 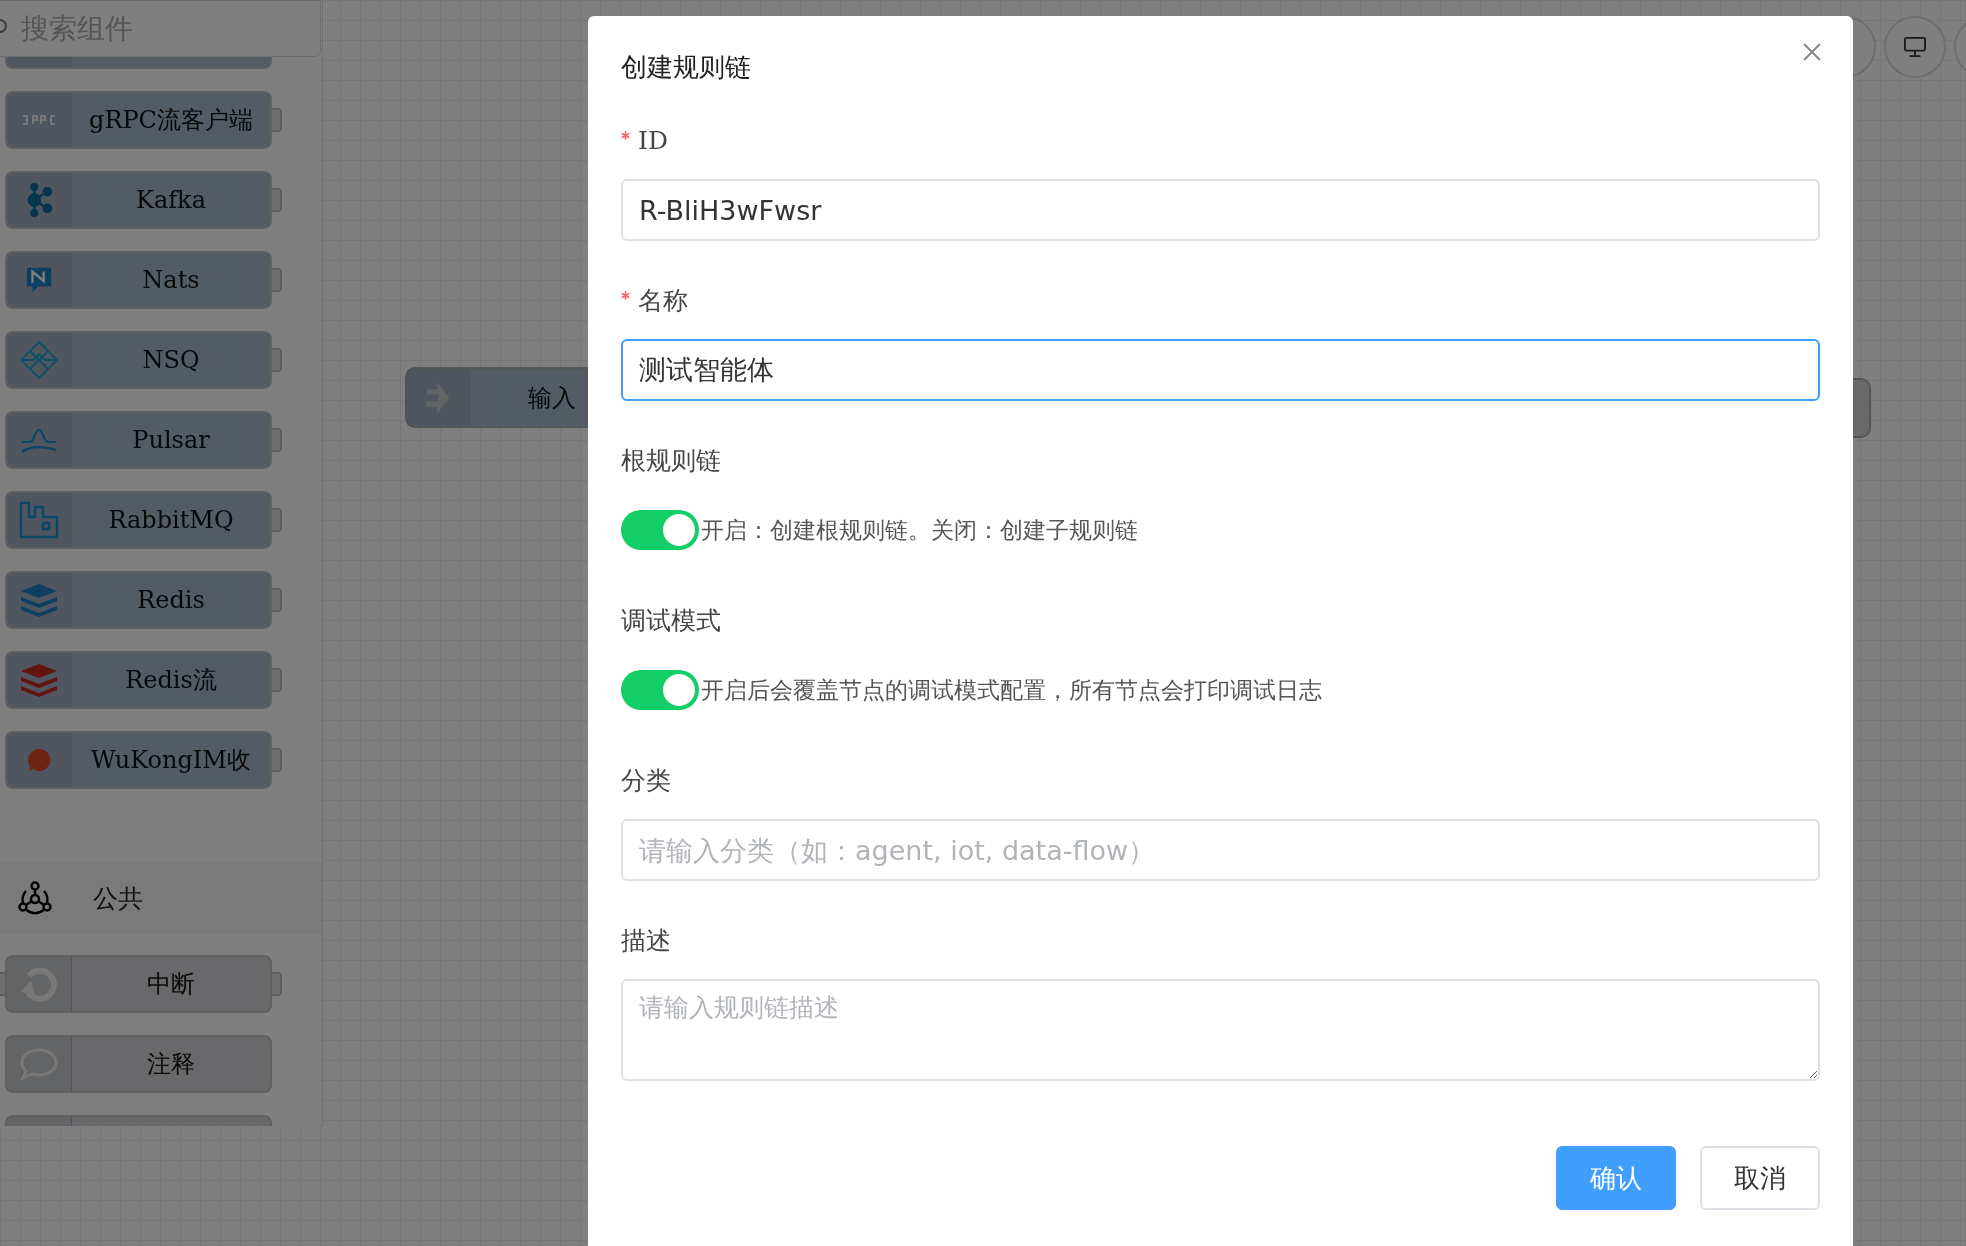 What do you see at coordinates (39, 520) in the screenshot?
I see `rabbit-icon` at bounding box center [39, 520].